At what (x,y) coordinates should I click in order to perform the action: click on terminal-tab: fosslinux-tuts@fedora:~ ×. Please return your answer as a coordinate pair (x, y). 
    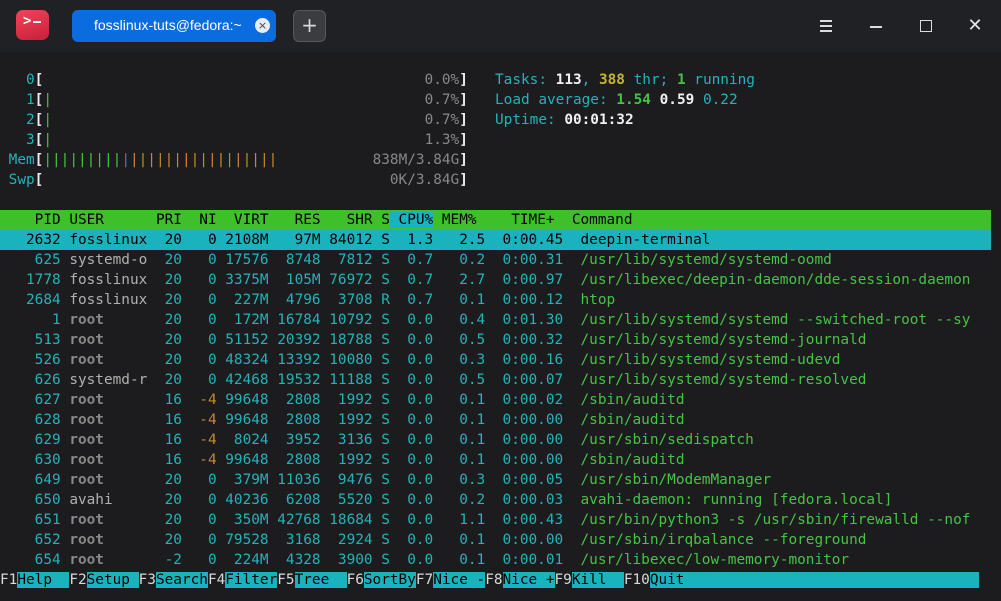
    Looking at the image, I should click on (174, 26).